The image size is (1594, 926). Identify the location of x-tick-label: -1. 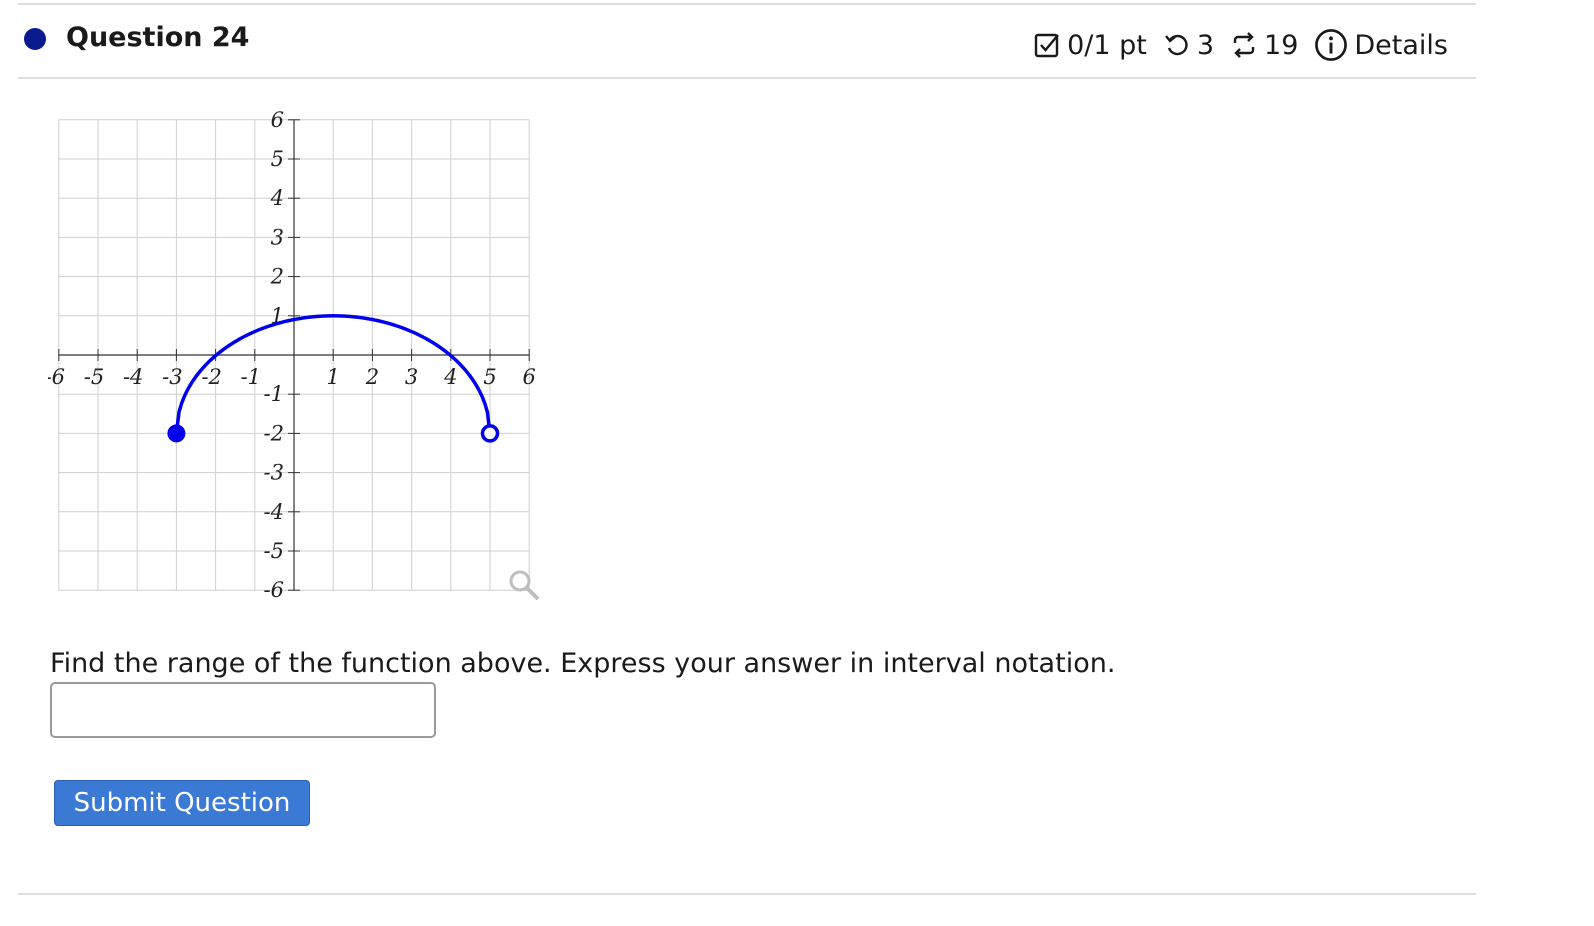
(251, 377).